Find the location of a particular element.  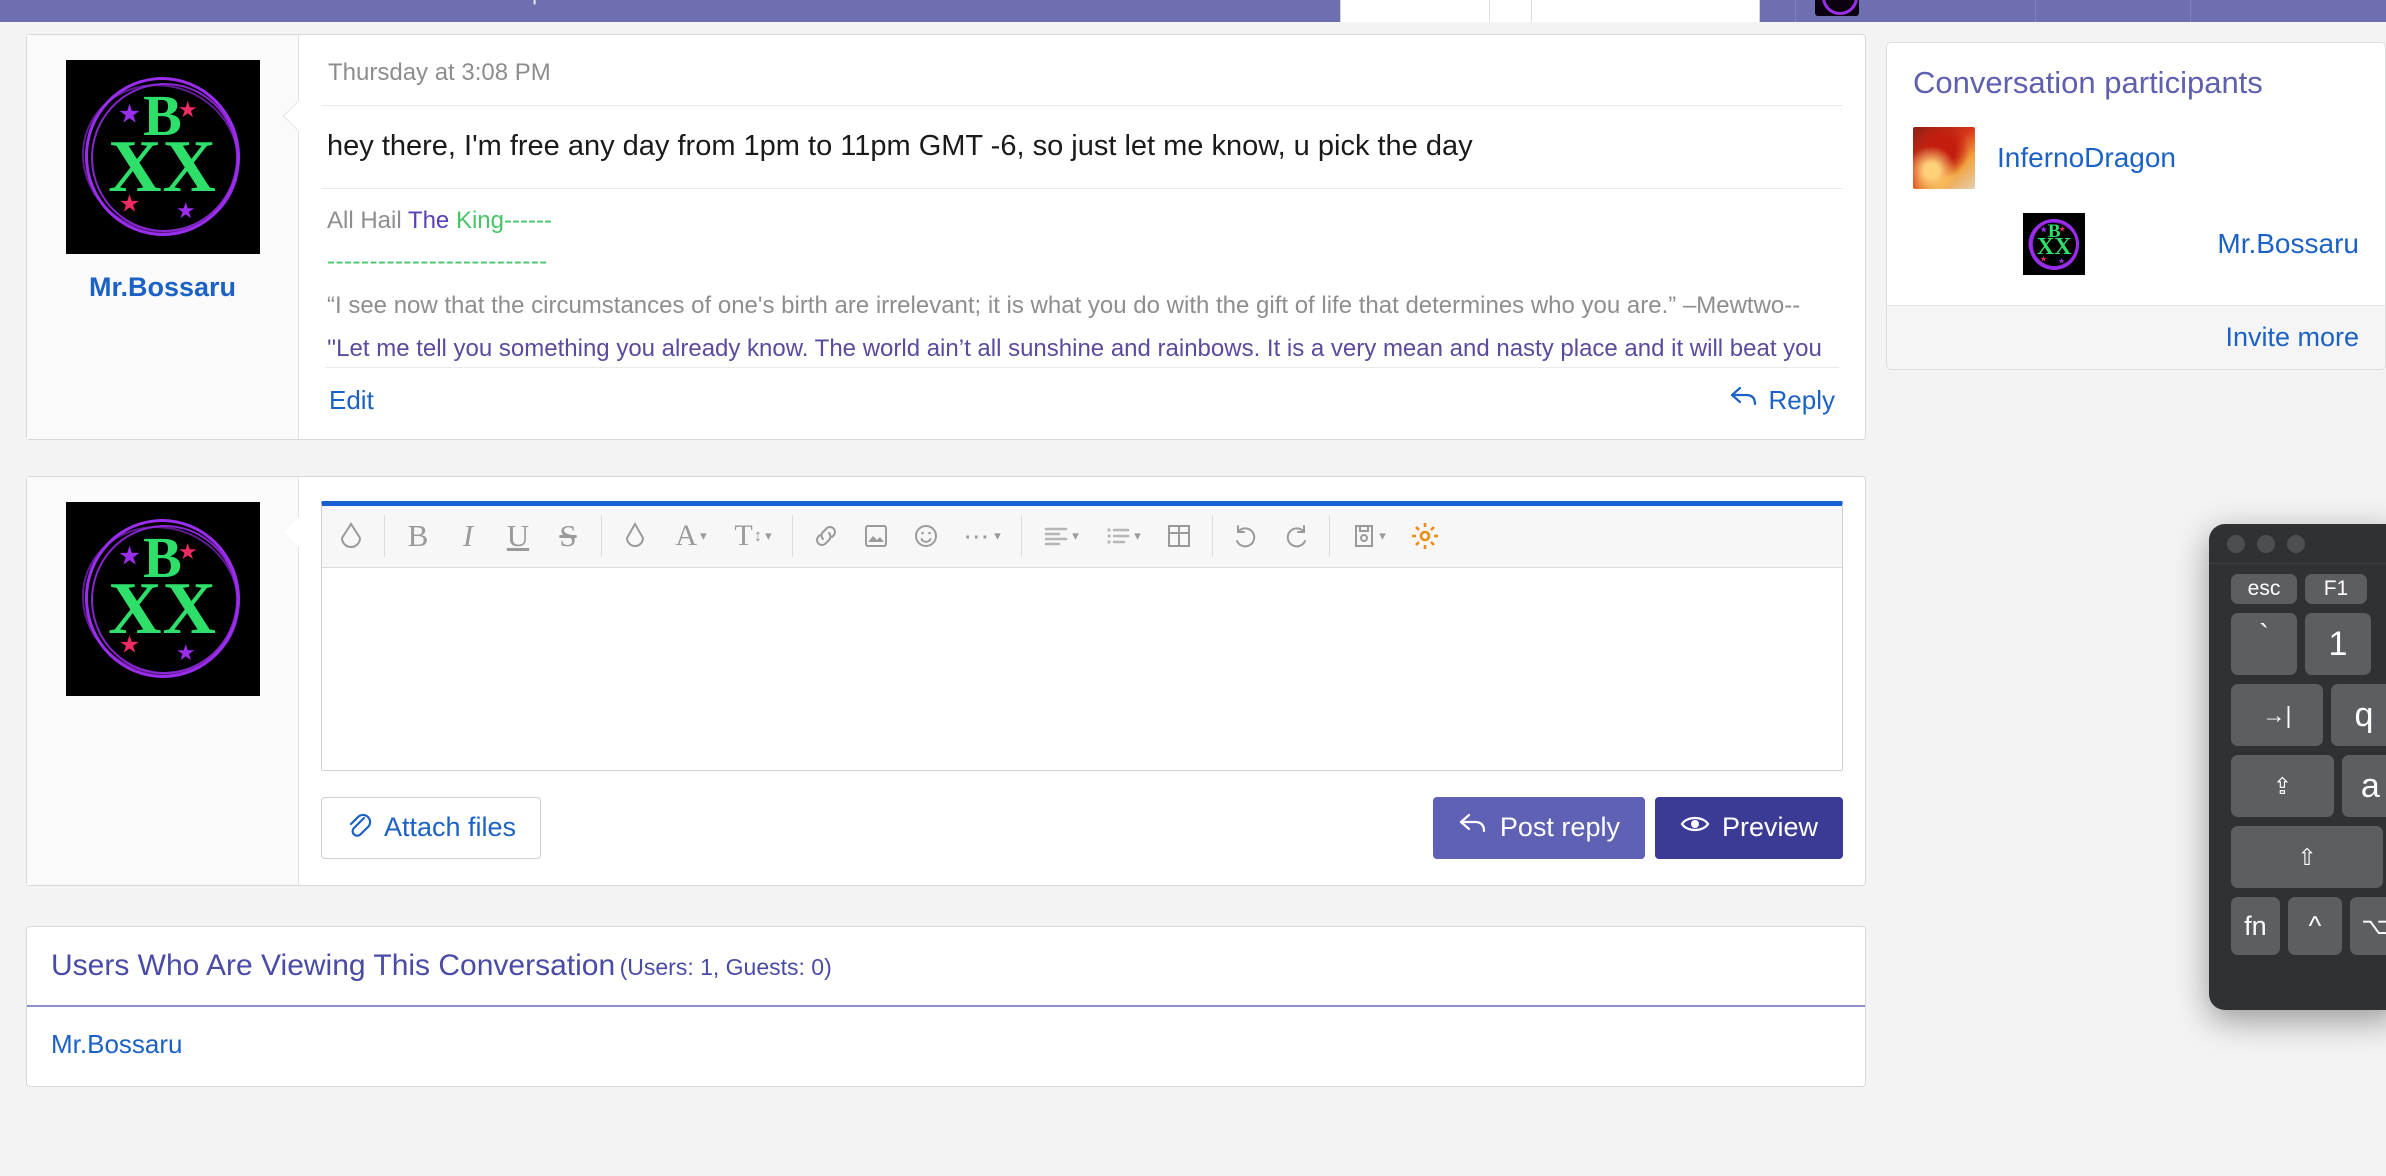

keyboard-row-modifier: fn ^ ⌥ is located at coordinates (2308, 926).